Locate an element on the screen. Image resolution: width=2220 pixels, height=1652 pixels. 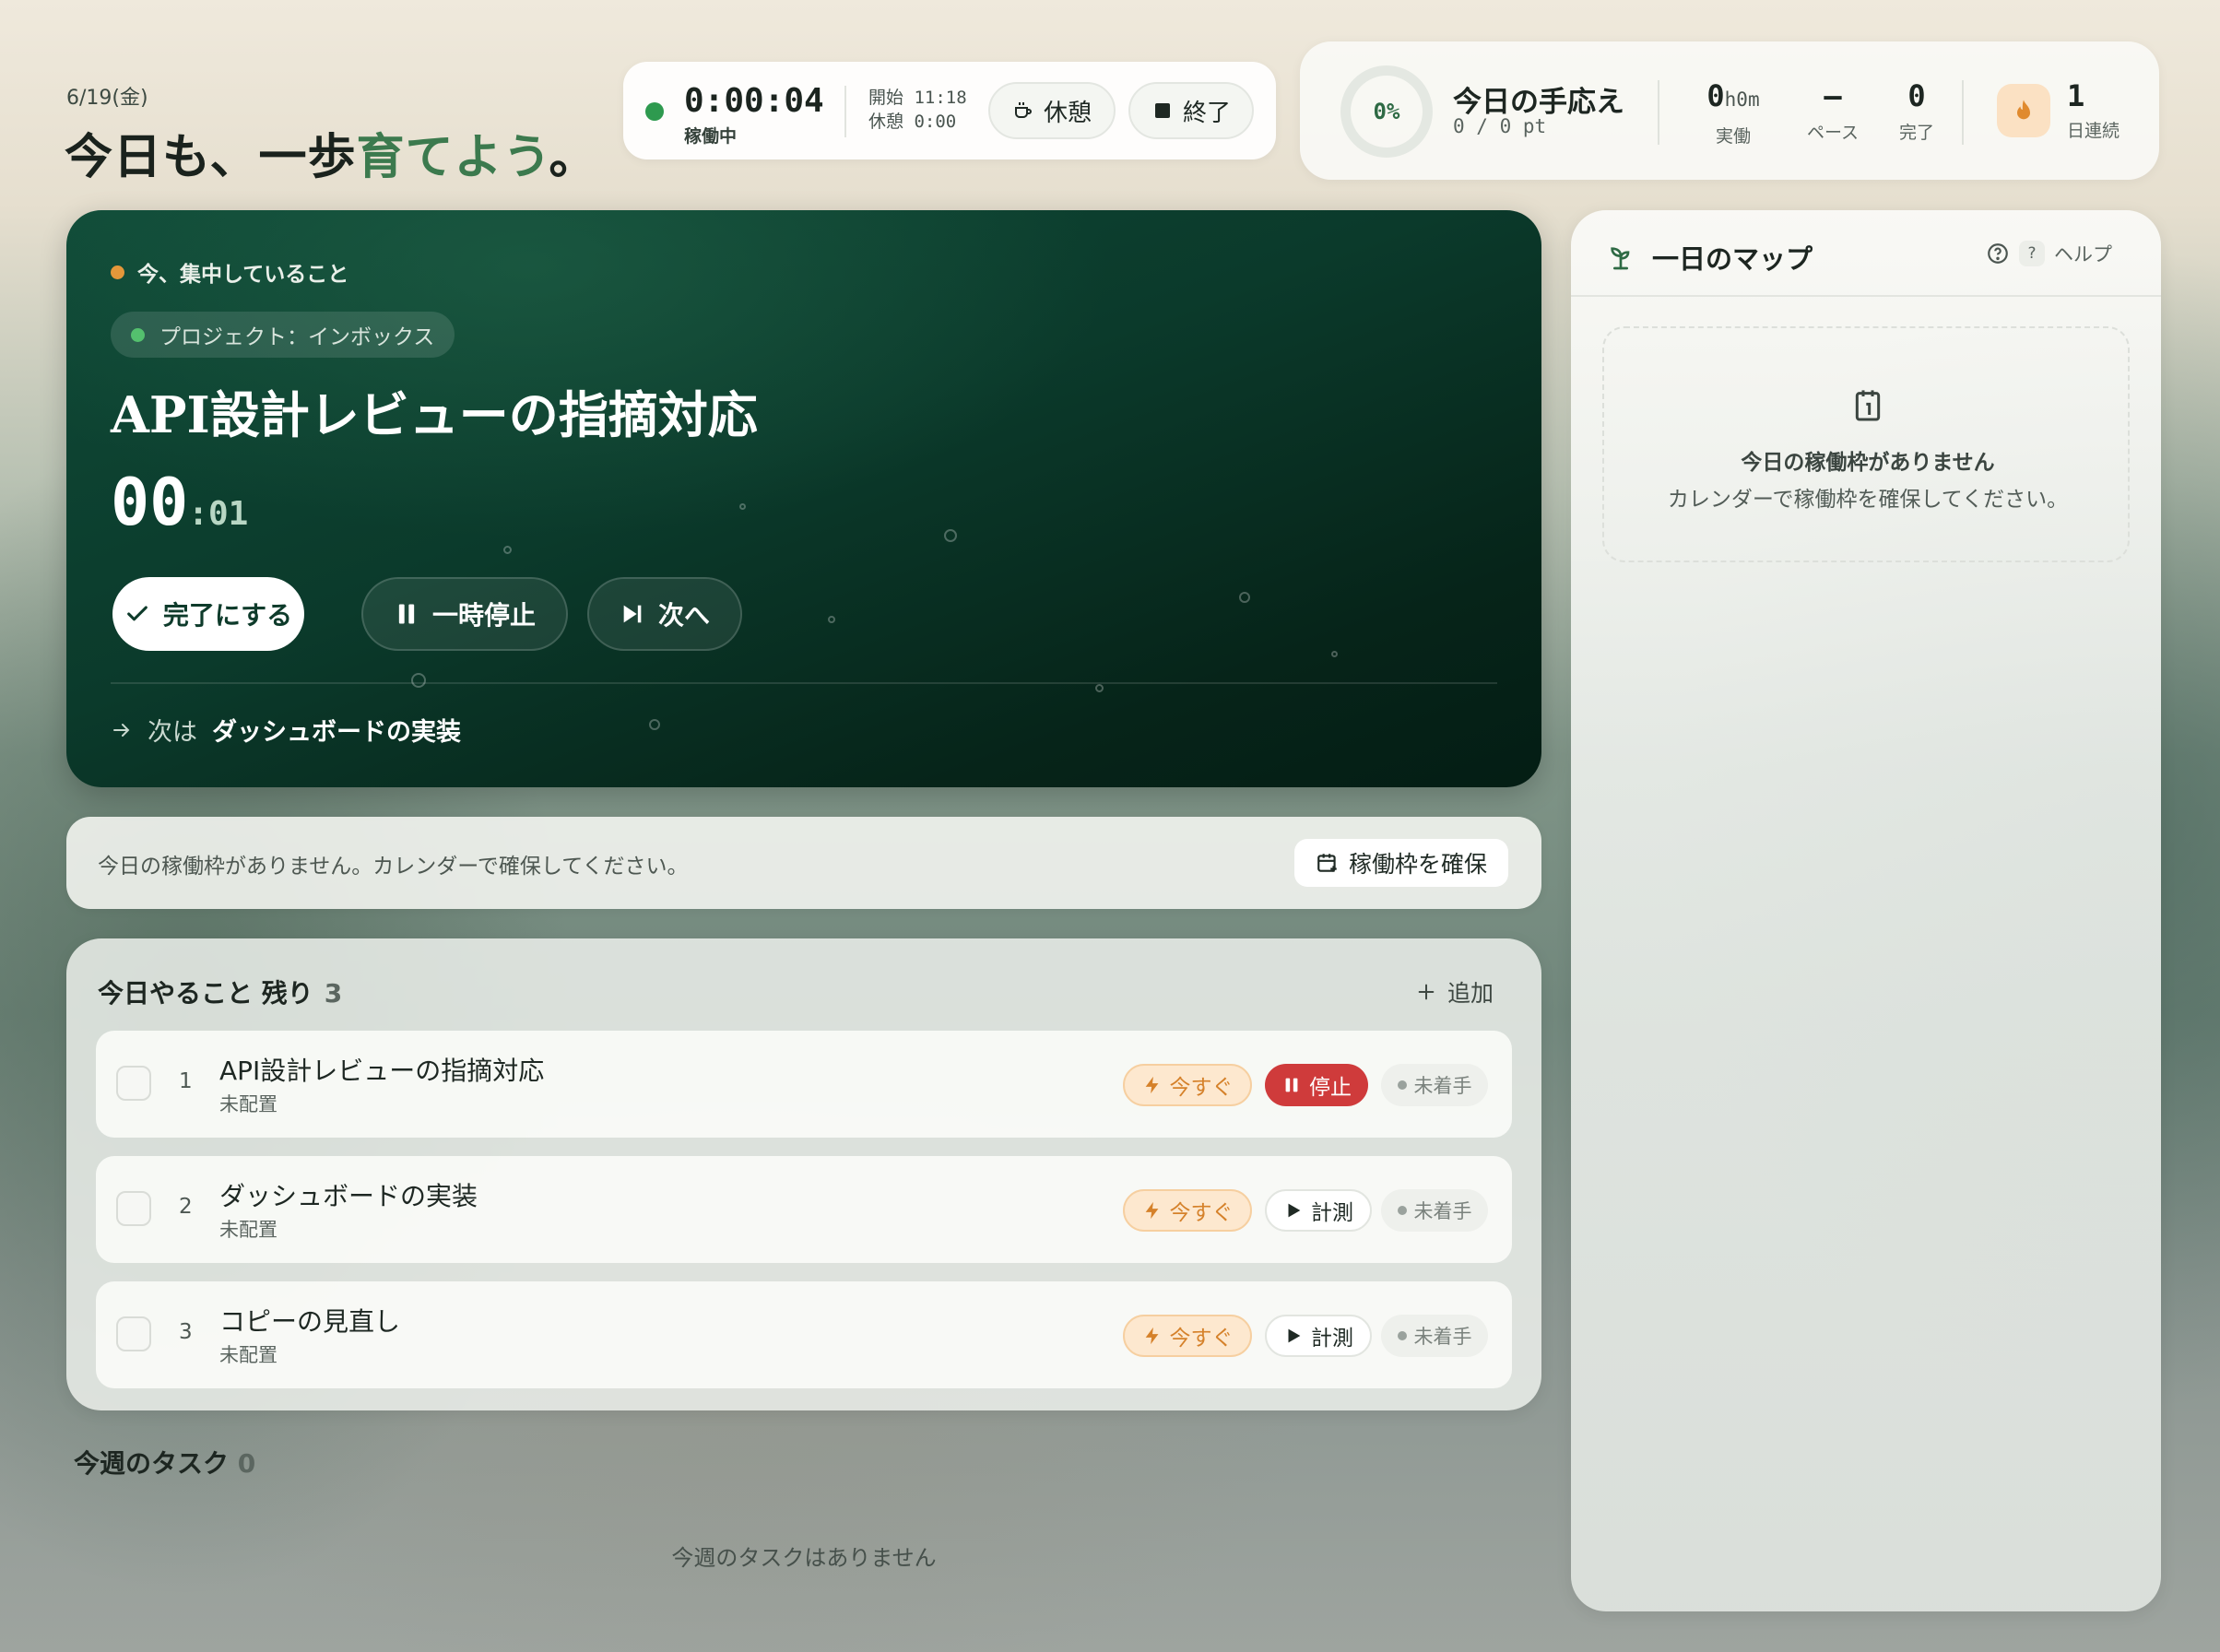
week-tasks-count: 0 is located at coordinates (246, 1463).